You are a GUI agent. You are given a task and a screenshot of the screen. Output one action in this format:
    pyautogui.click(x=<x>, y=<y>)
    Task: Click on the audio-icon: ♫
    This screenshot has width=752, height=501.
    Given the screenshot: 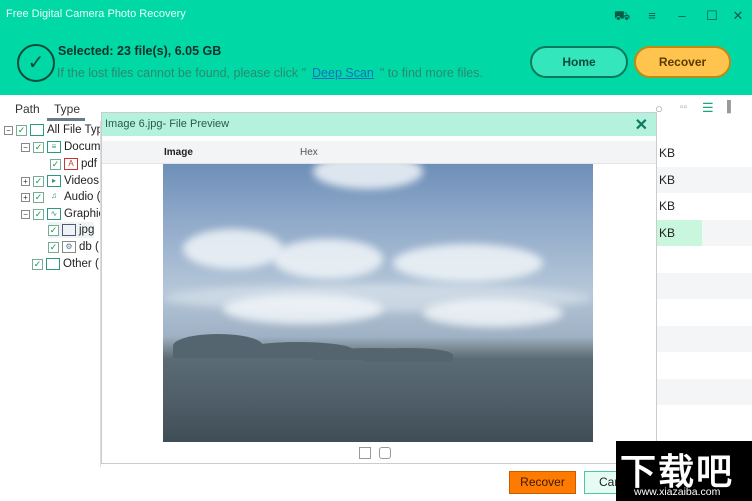 What is the action you would take?
    pyautogui.click(x=54, y=195)
    